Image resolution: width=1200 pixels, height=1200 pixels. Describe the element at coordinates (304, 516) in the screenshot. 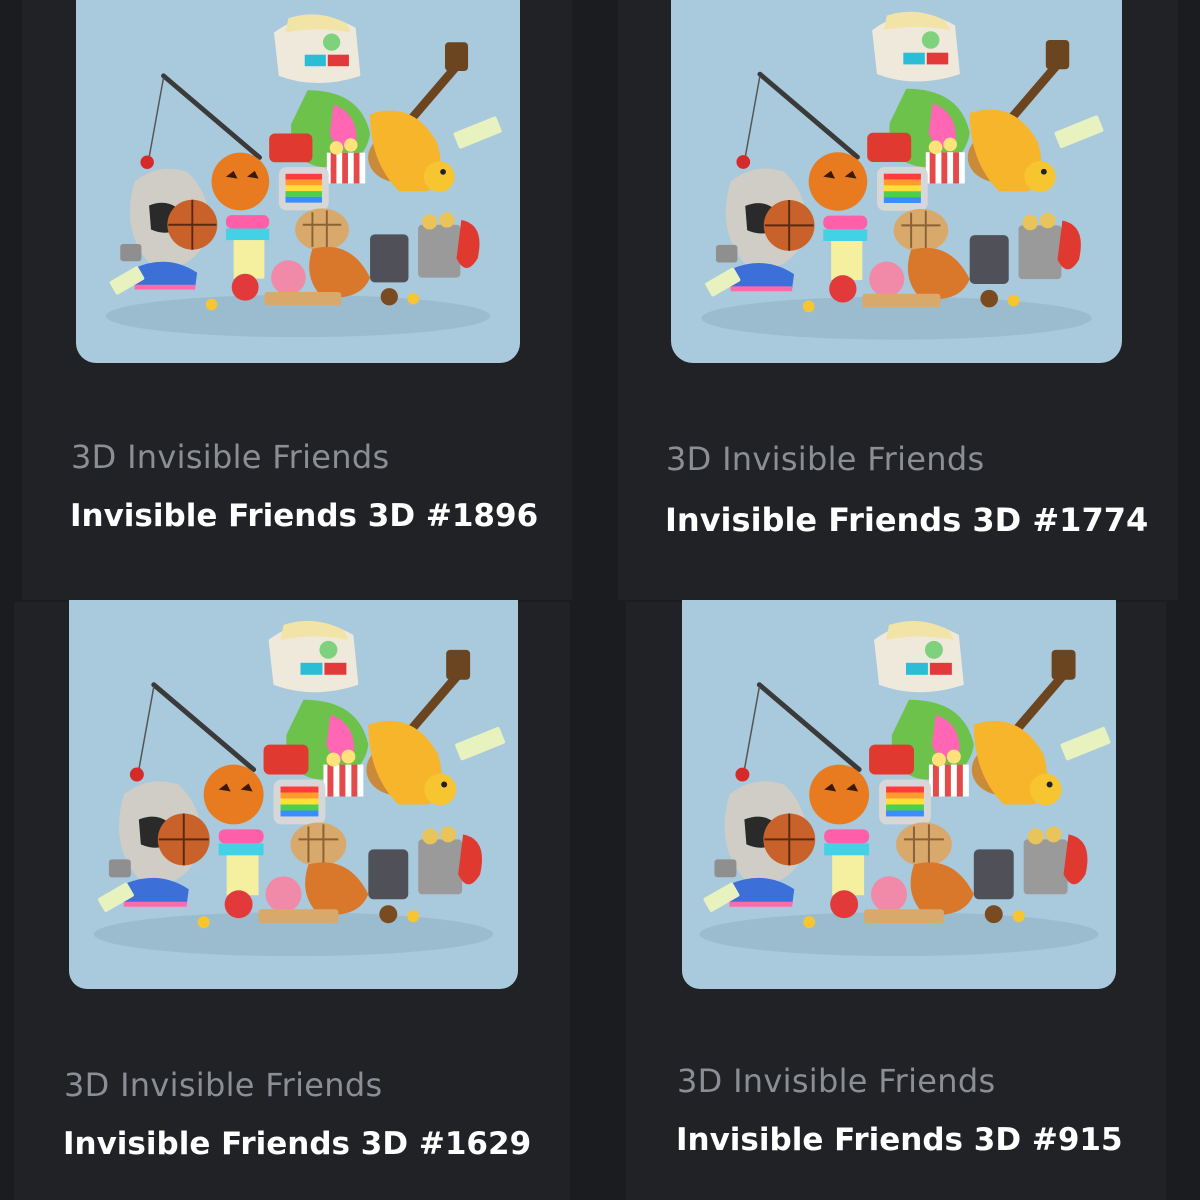

I see `nft-title: Invisible Friends 3D #1896` at that location.